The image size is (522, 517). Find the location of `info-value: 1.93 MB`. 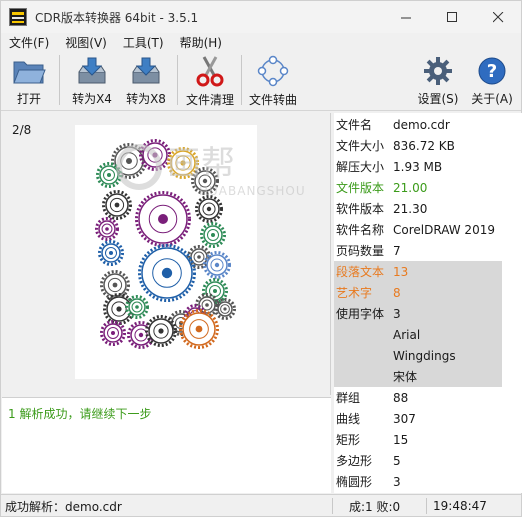

info-value: 1.93 MB is located at coordinates (418, 166).